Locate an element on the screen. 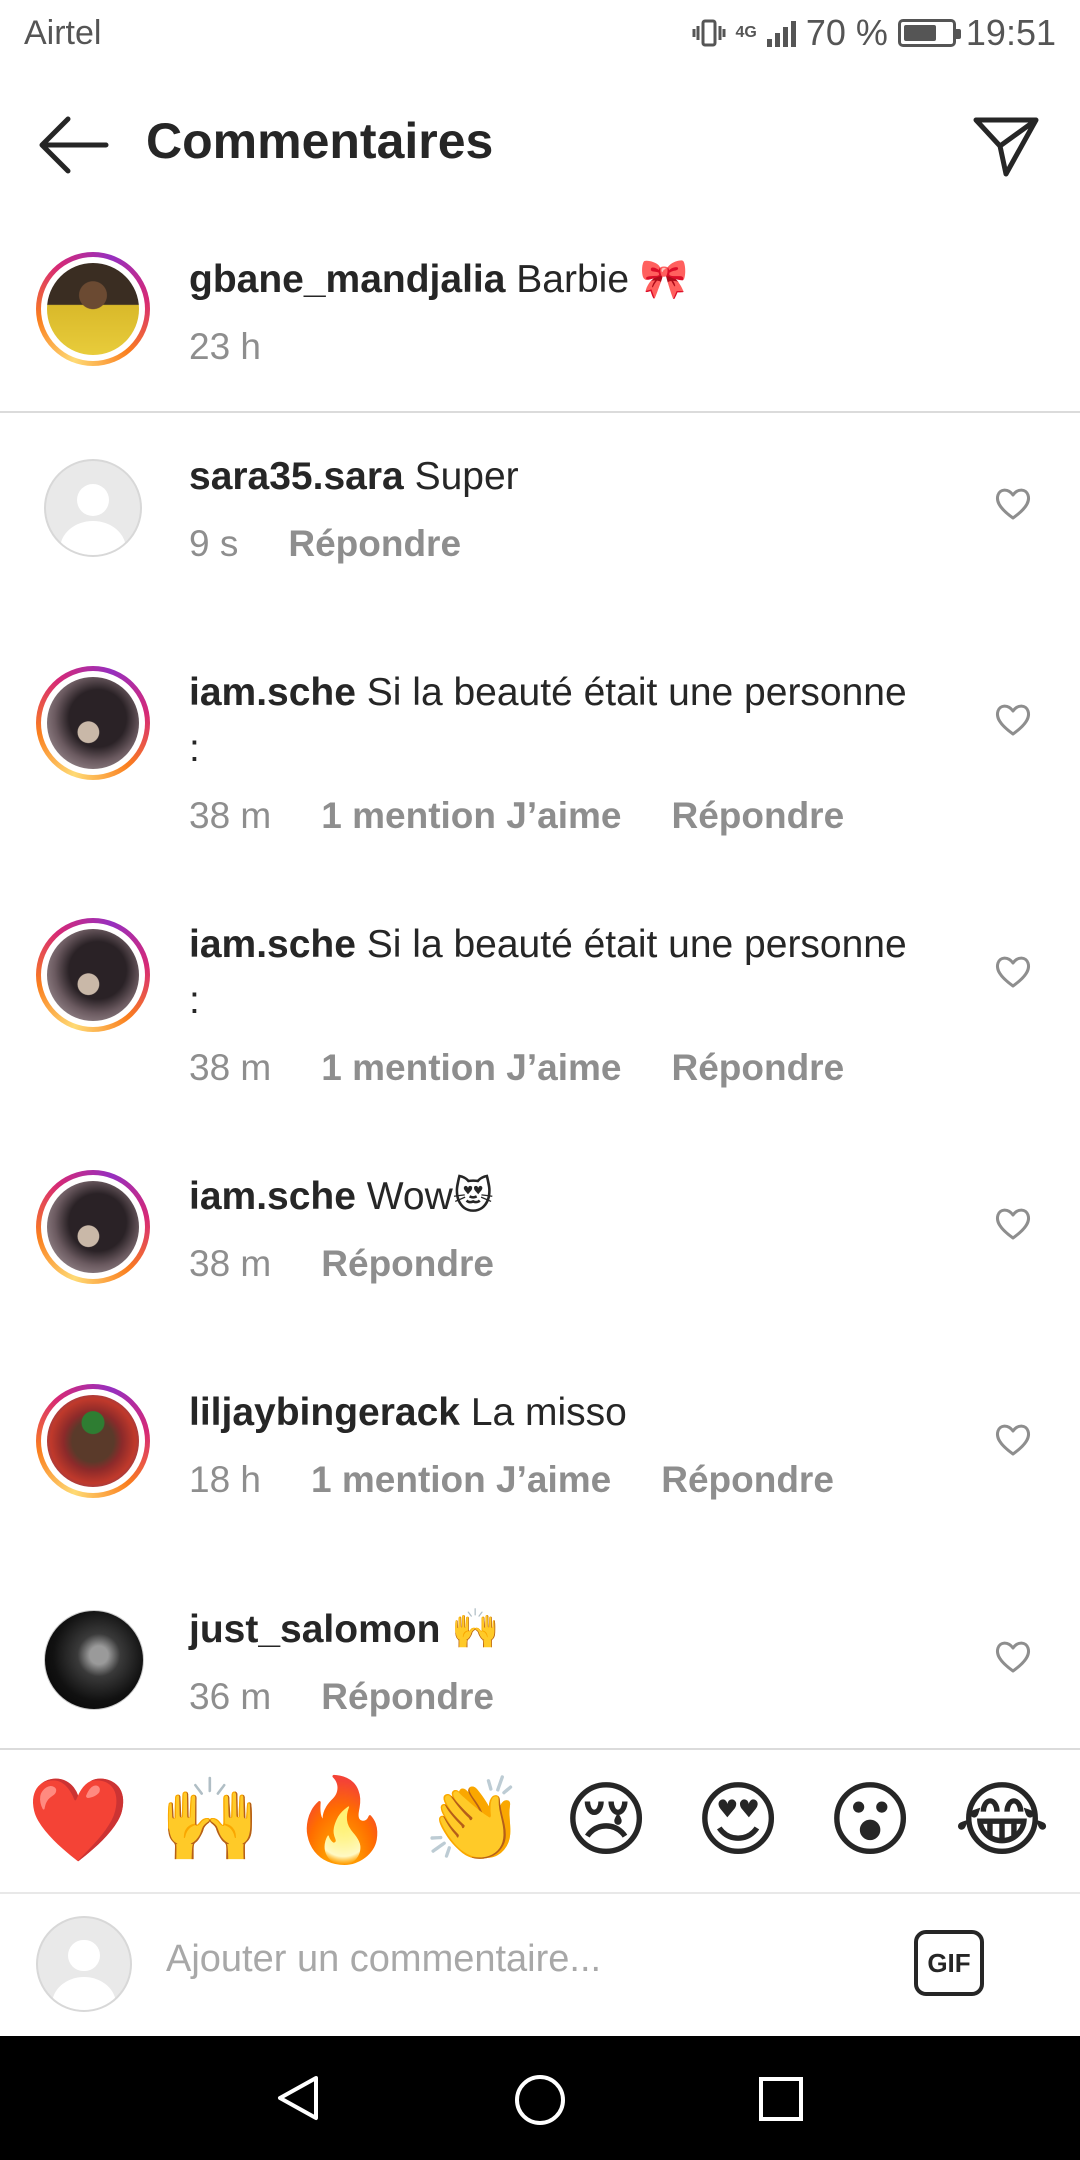 The image size is (1080, 2160). quick-emoji-bar: ❤️ 🙌 🔥 👏 😢 😍 😮 😂 is located at coordinates (540, 1821).